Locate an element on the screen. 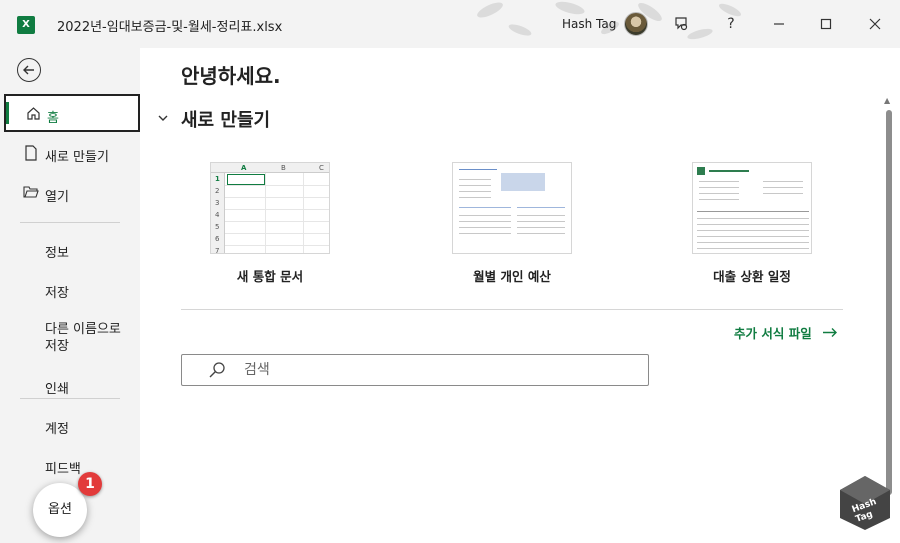  folder-open-icon is located at coordinates (31, 194).